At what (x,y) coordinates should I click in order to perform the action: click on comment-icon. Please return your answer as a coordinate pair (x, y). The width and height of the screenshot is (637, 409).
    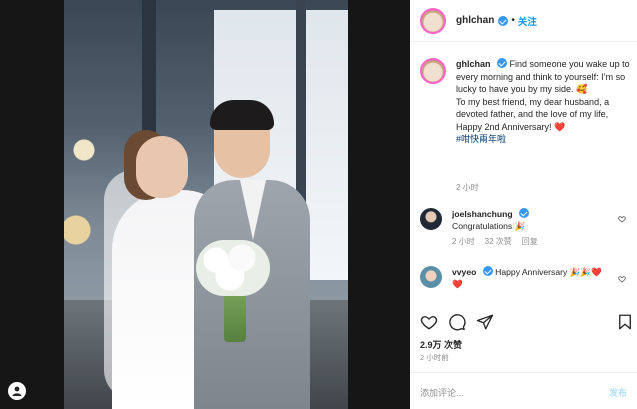
    Looking at the image, I should click on (457, 322).